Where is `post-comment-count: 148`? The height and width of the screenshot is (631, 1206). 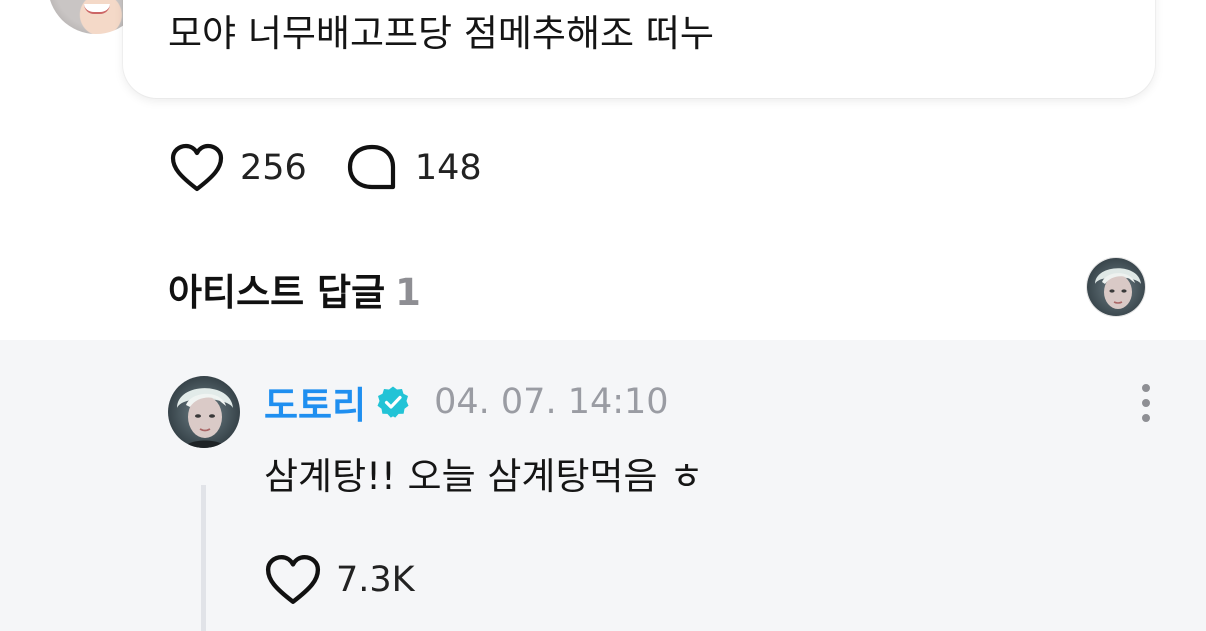 post-comment-count: 148 is located at coordinates (448, 168).